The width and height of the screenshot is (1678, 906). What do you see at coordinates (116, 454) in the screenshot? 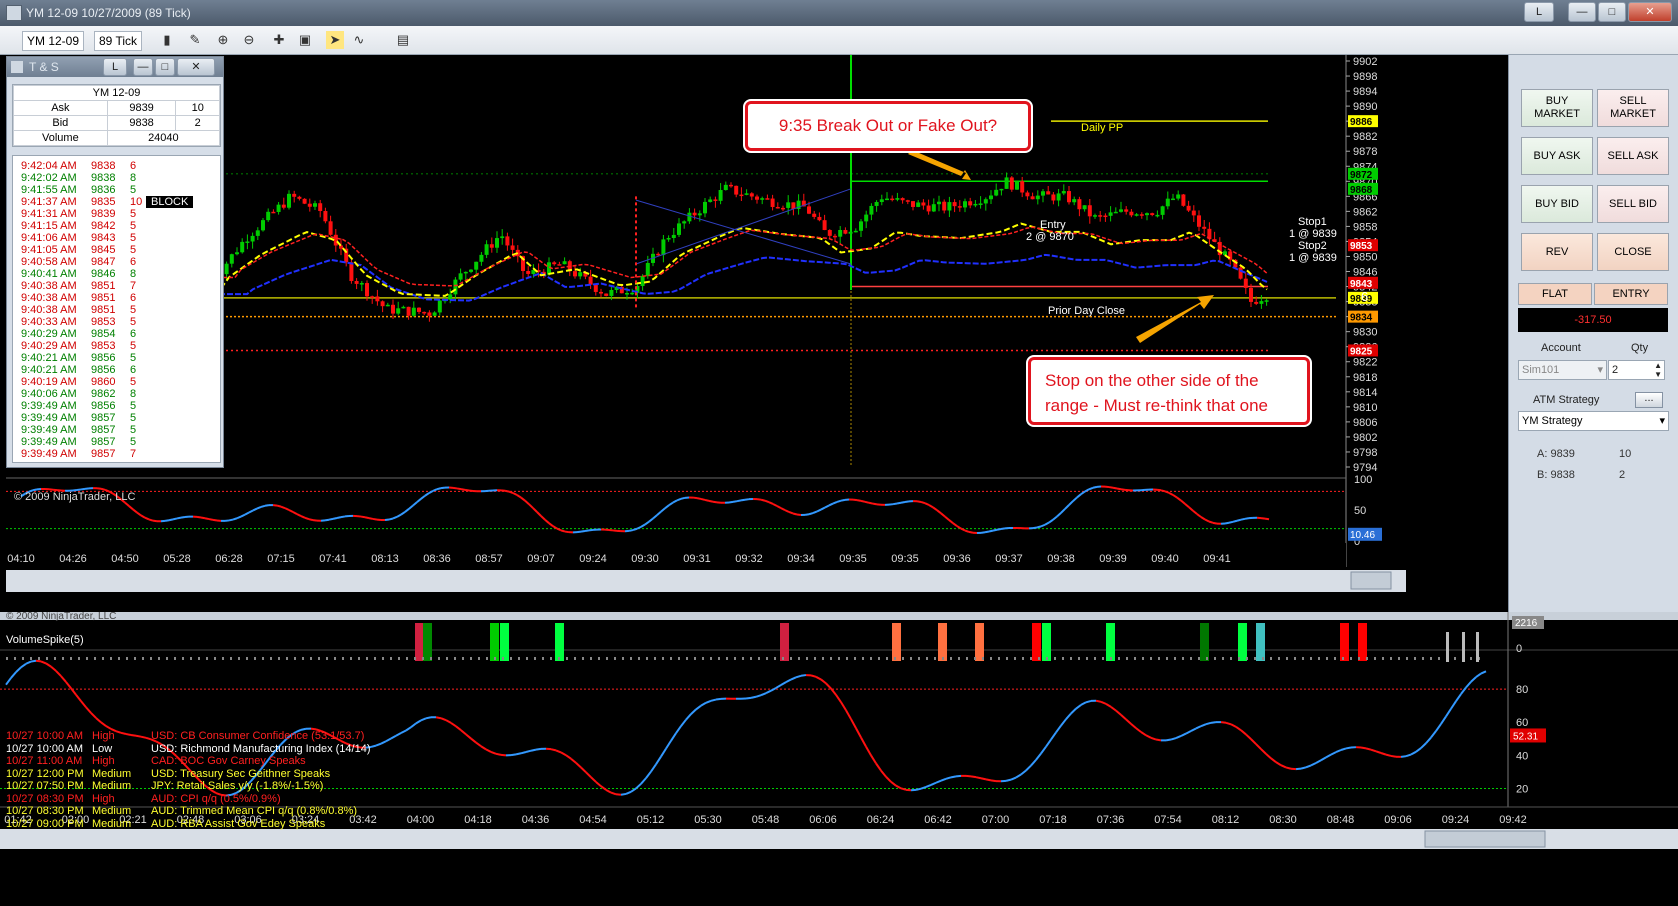
I see `ts-trade-row: 9:39:49 AM 9857 7` at bounding box center [116, 454].